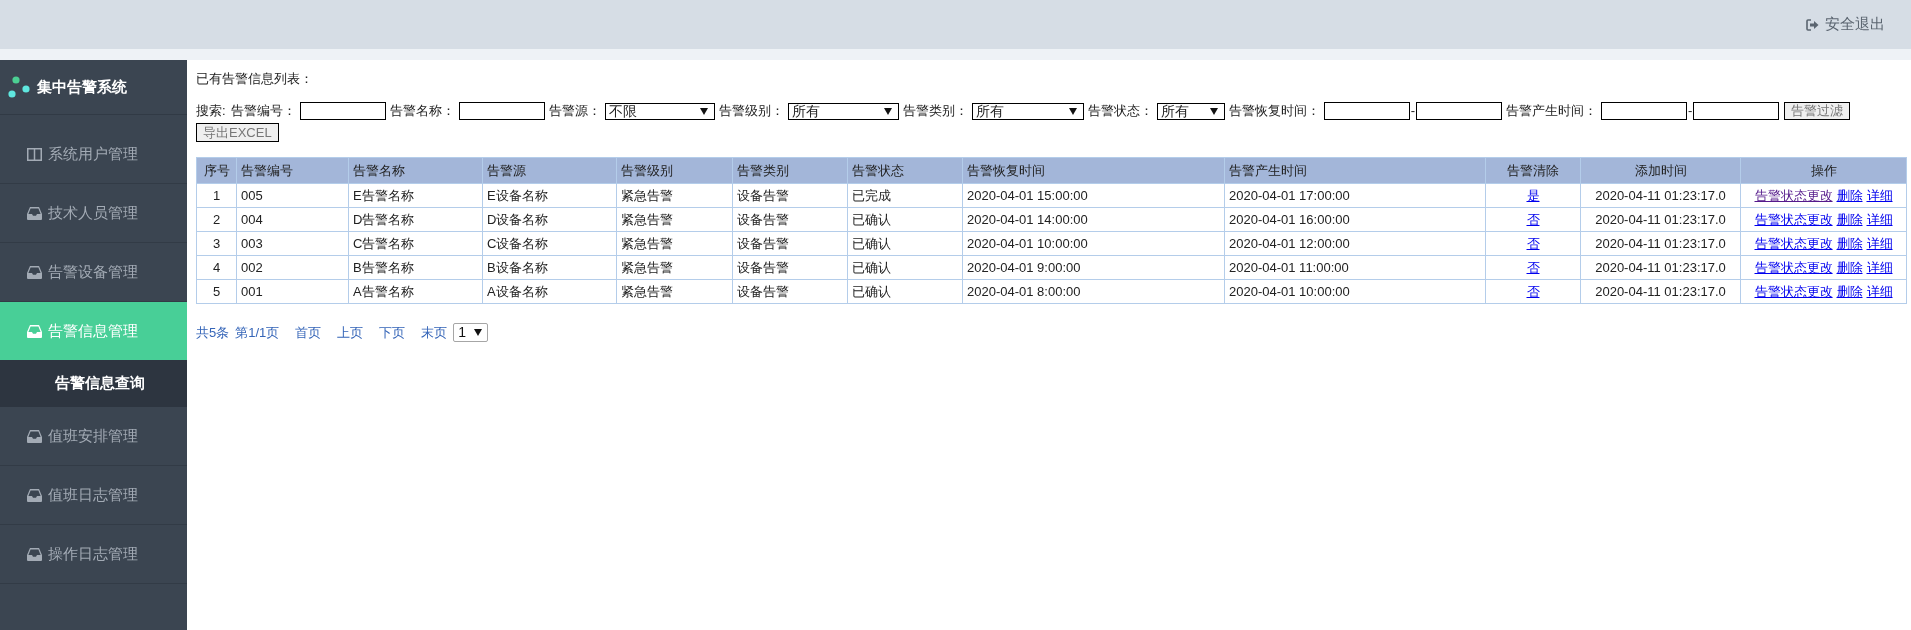 This screenshot has width=1911, height=630. I want to click on table-cell: 002, so click(292, 267).